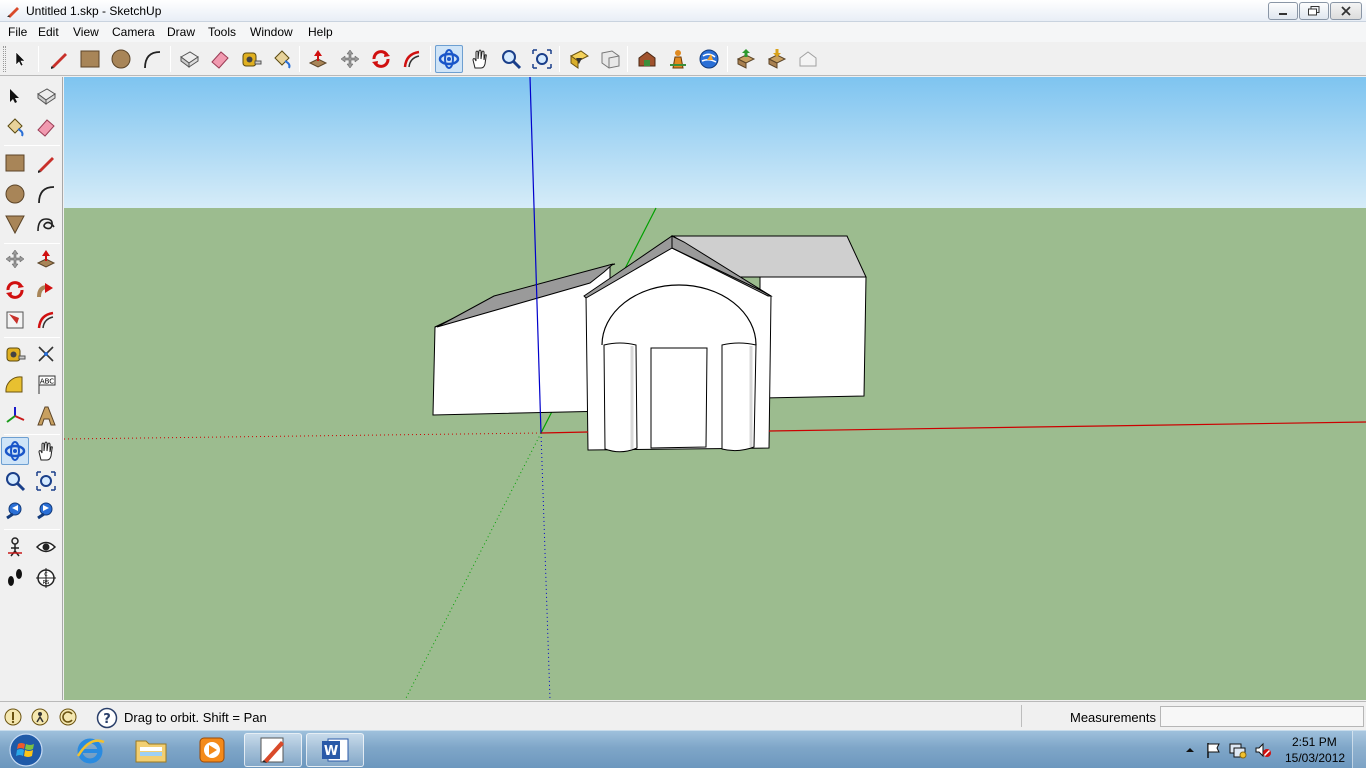 Image resolution: width=1366 pixels, height=768 pixels. Describe the element at coordinates (46, 320) in the screenshot. I see `offset-button` at that location.